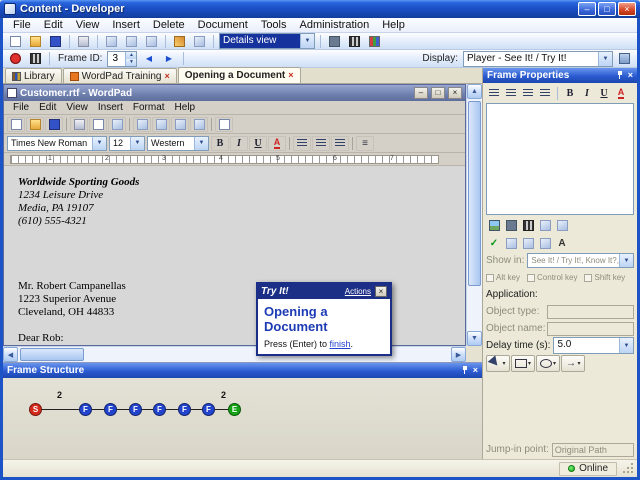  What do you see at coordinates (381, 291) in the screenshot?
I see `tryit-close-button: ×` at bounding box center [381, 291].